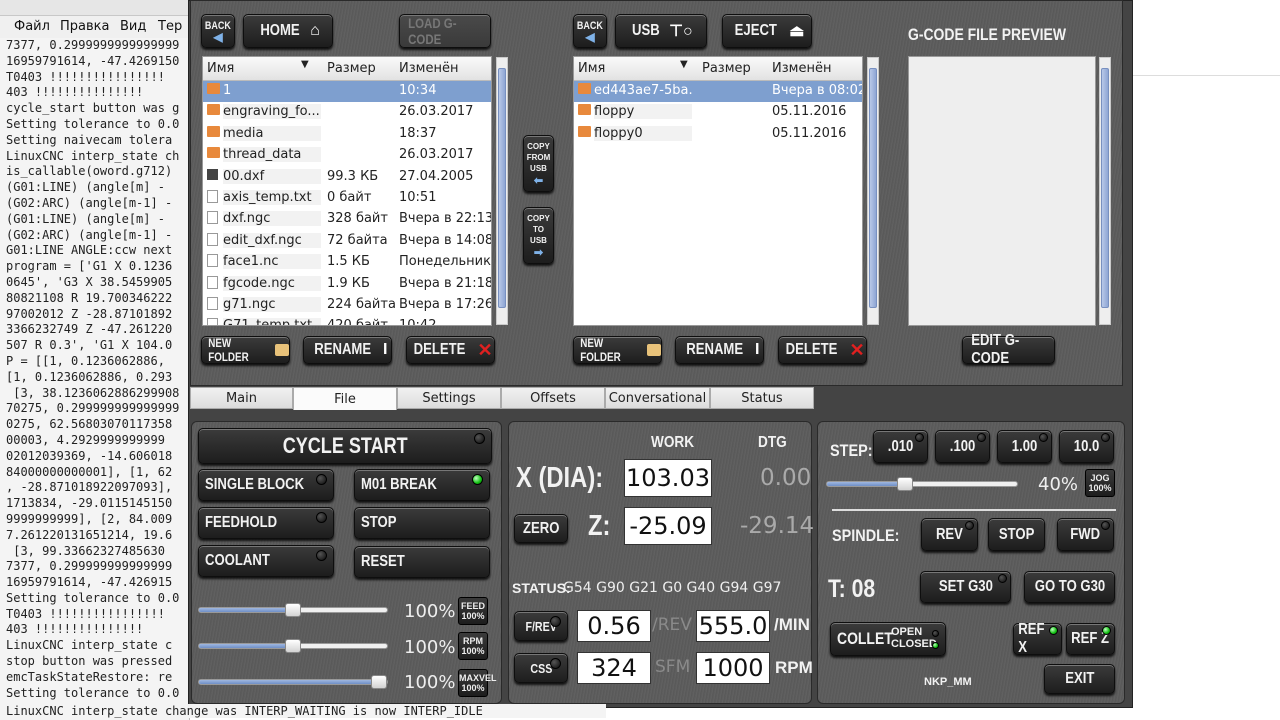  What do you see at coordinates (1069, 587) in the screenshot?
I see `go-to-g30-button: GO TO G30` at bounding box center [1069, 587].